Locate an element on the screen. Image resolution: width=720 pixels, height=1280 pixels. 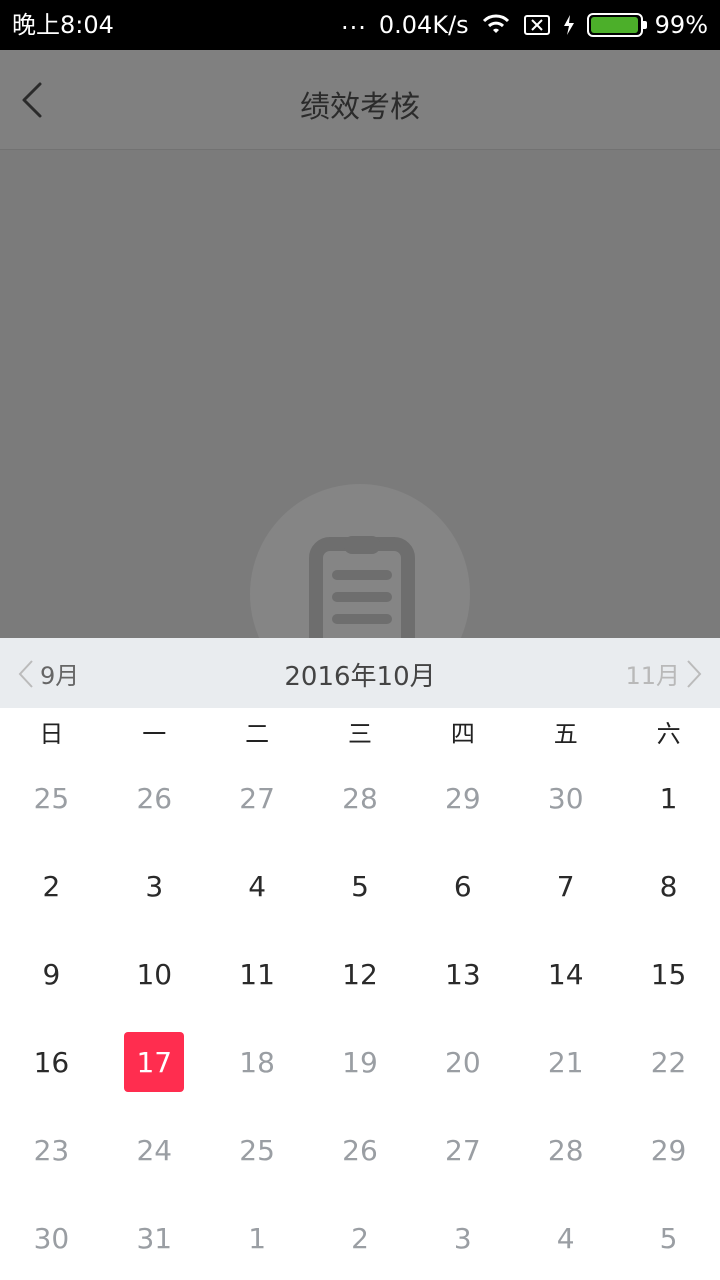
calendar-day: 9 is located at coordinates (51, 974).